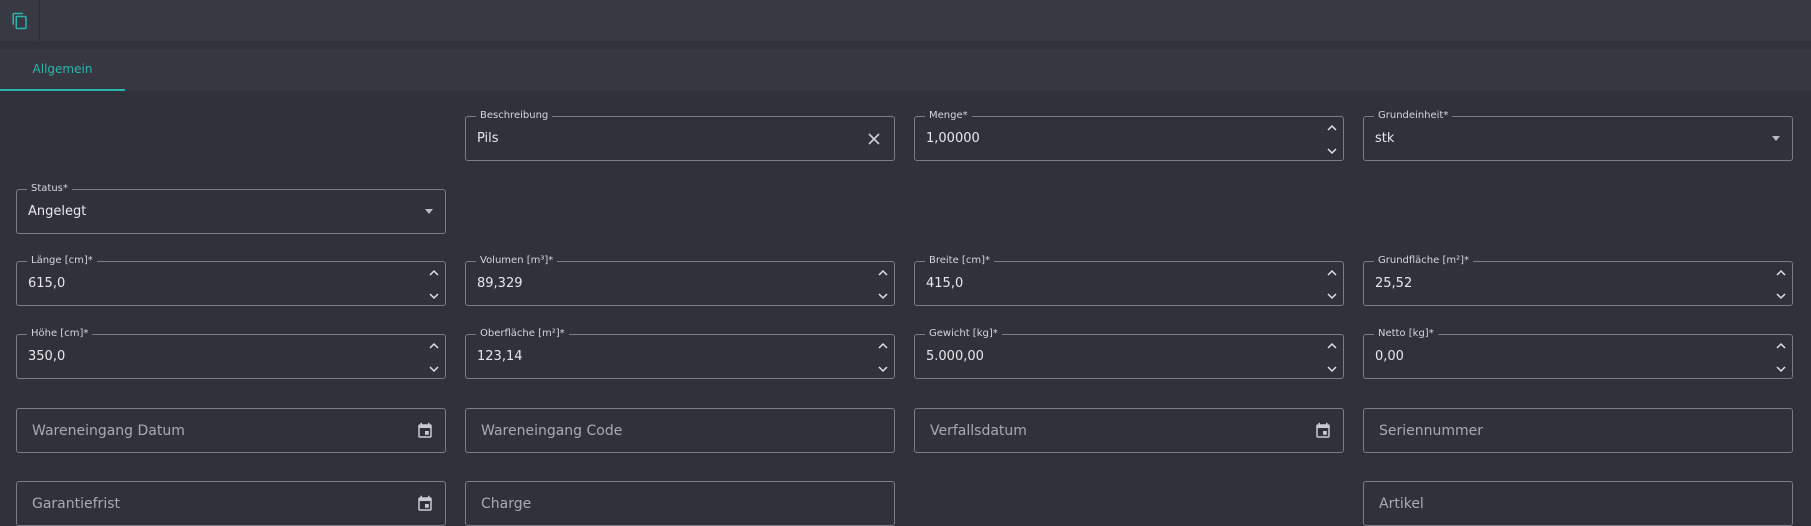  Describe the element at coordinates (1332, 139) in the screenshot. I see `menge-stepper` at that location.